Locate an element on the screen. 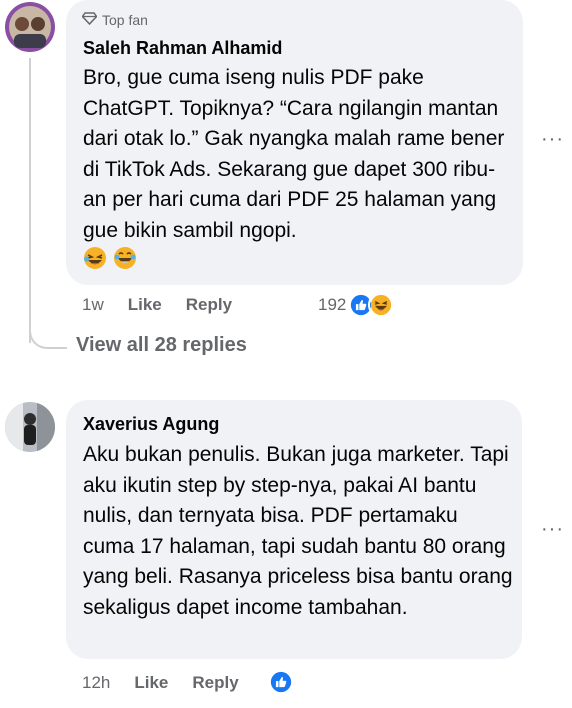 The height and width of the screenshot is (708, 572). comment-emojis is located at coordinates (110, 260).